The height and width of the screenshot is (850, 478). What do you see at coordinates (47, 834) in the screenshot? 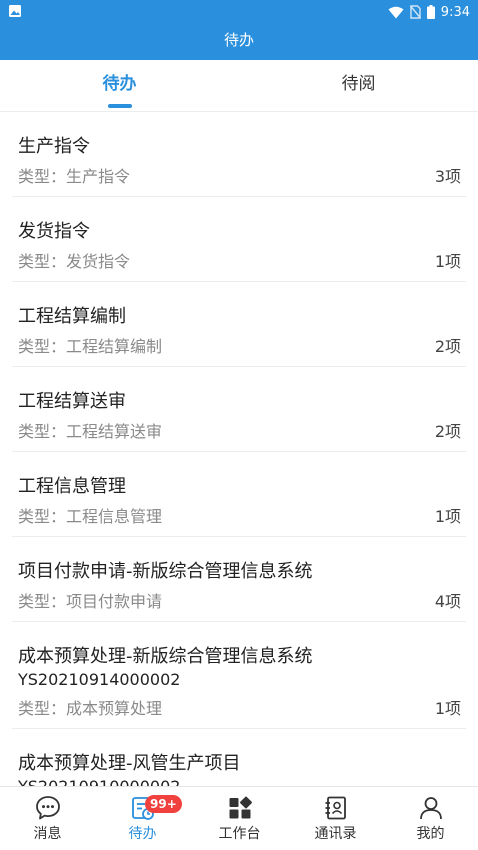
I see `nav-label: 消息` at bounding box center [47, 834].